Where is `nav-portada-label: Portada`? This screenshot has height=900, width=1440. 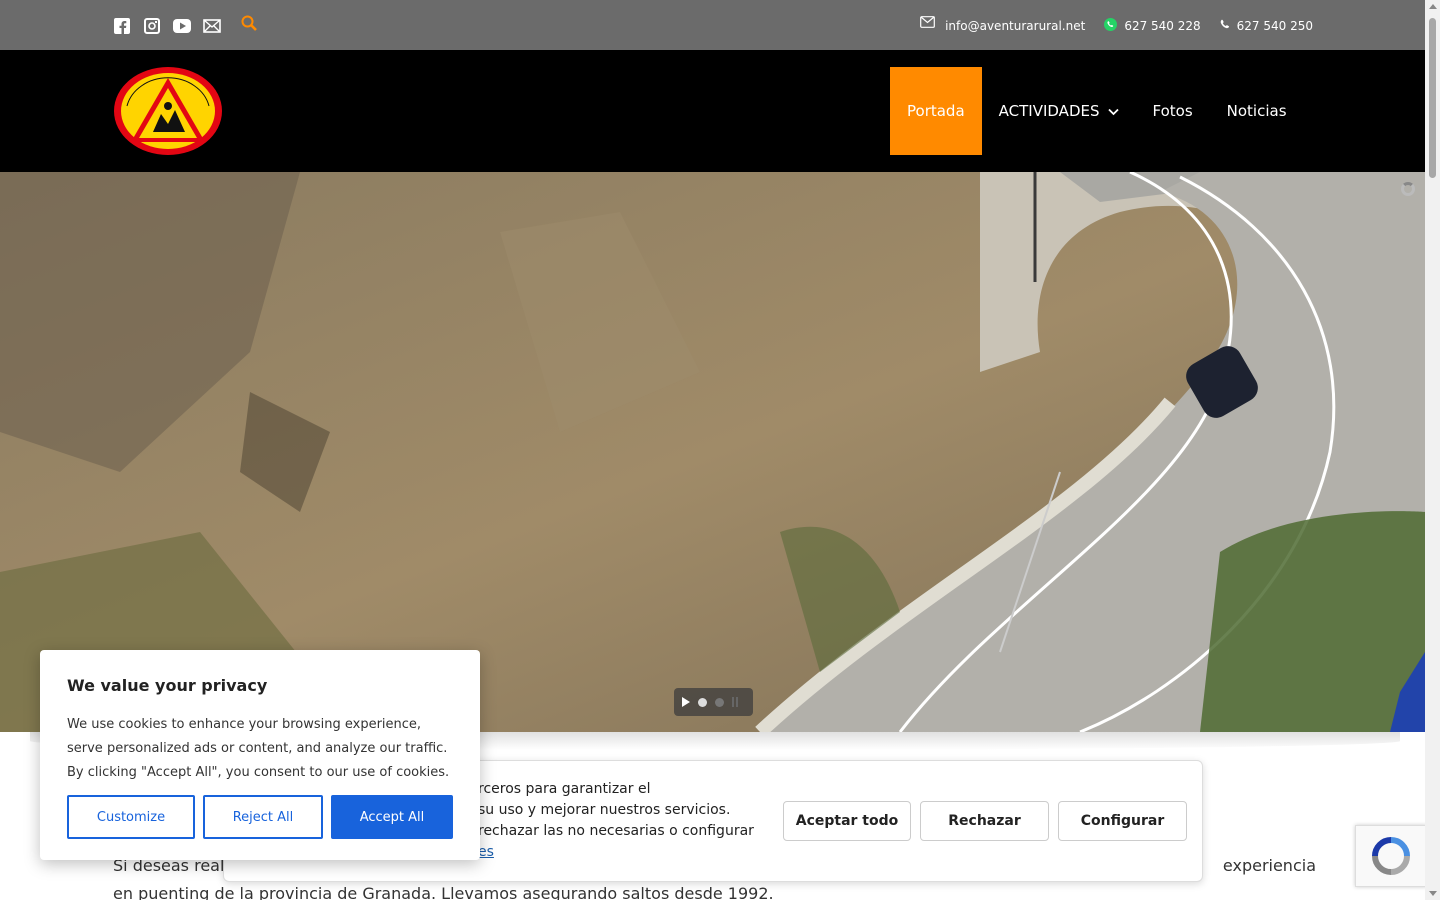
nav-portada-label: Portada is located at coordinates (936, 111).